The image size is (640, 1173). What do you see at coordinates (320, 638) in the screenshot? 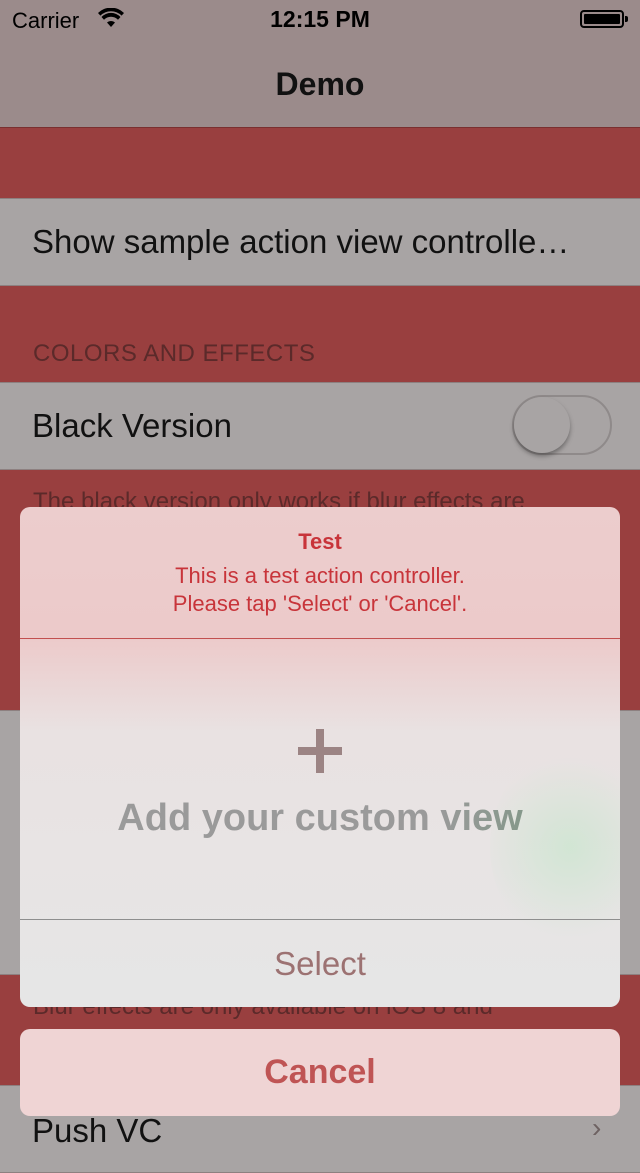
I see `sheet-divider-top` at bounding box center [320, 638].